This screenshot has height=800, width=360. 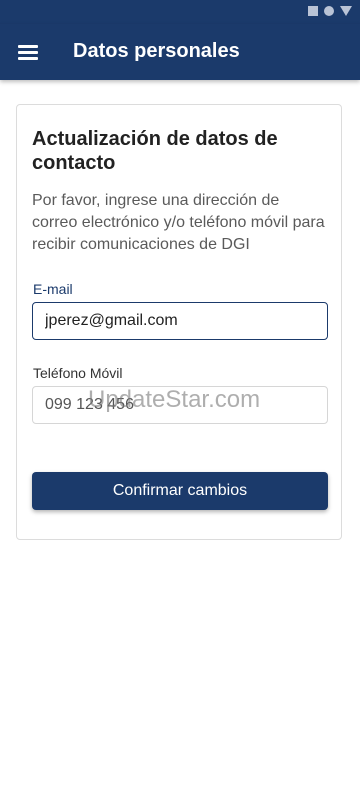 I want to click on phone-label: Teléfono Móvil, so click(x=78, y=373).